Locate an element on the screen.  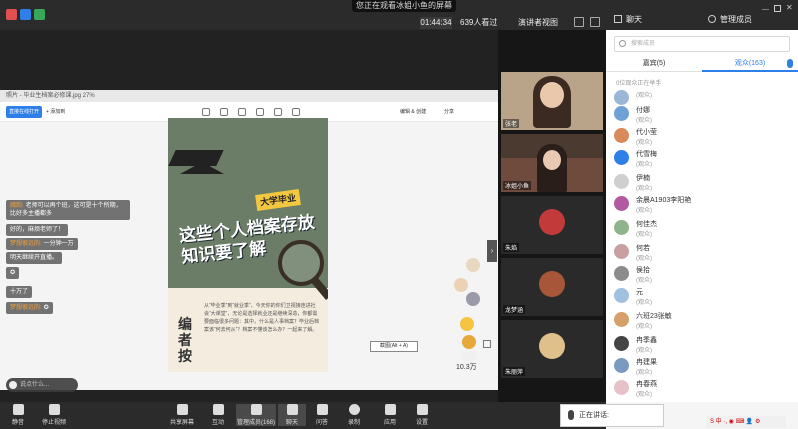
qa-button: 问答 is located at coordinates (322, 415).